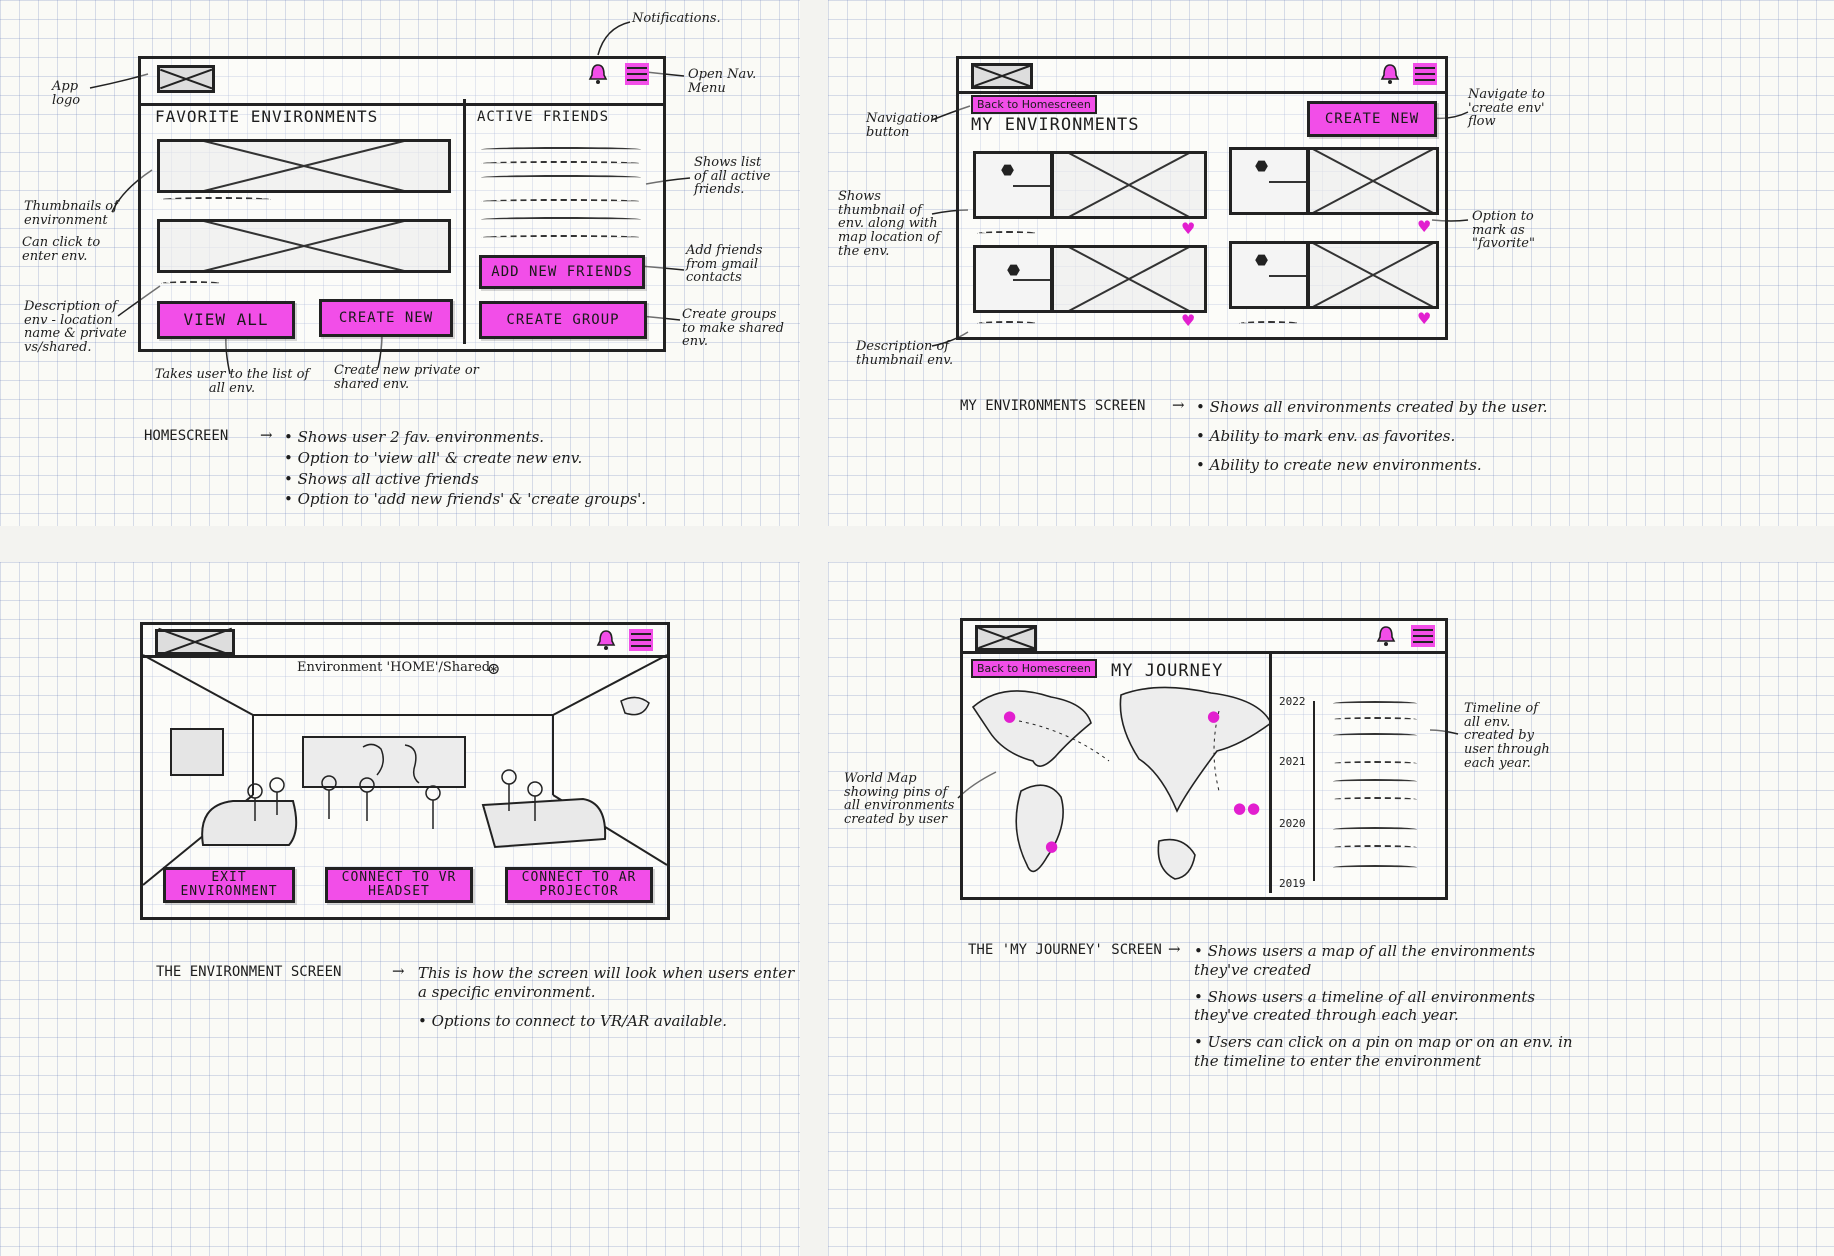  What do you see at coordinates (1007, 323) in the screenshot?
I see `environment-description` at bounding box center [1007, 323].